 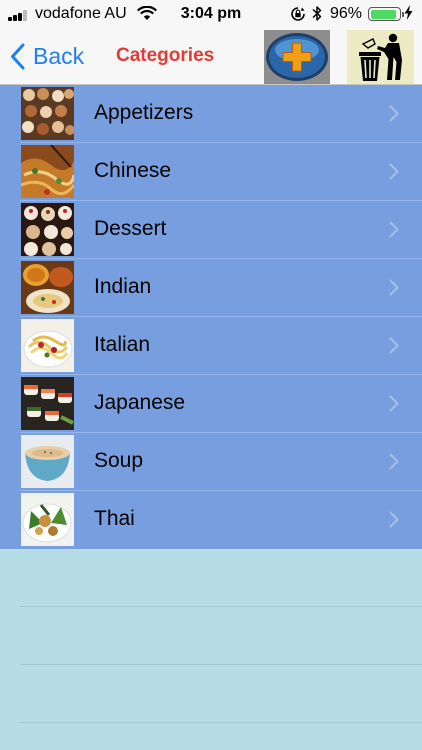 I want to click on recycle-bin-icon, so click(x=380, y=57).